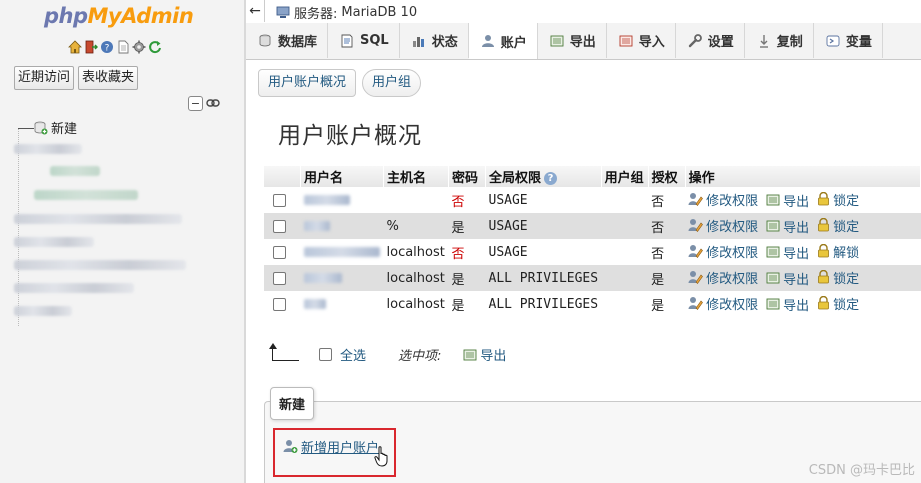  Describe the element at coordinates (488, 41) in the screenshot. I see `users-icon` at that location.